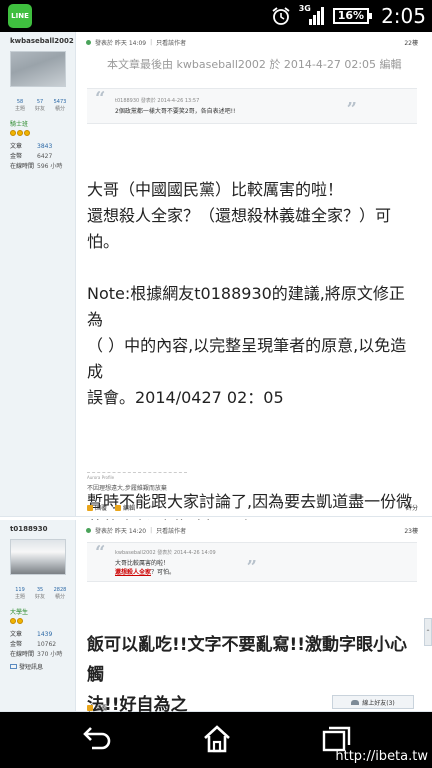 This screenshot has width=432, height=768. I want to click on online-time: 370 小時, so click(50, 654).